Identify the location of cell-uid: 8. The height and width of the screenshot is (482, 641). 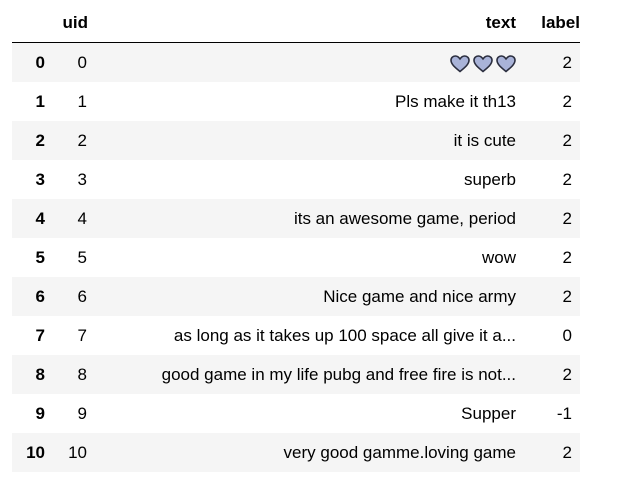
(82, 374).